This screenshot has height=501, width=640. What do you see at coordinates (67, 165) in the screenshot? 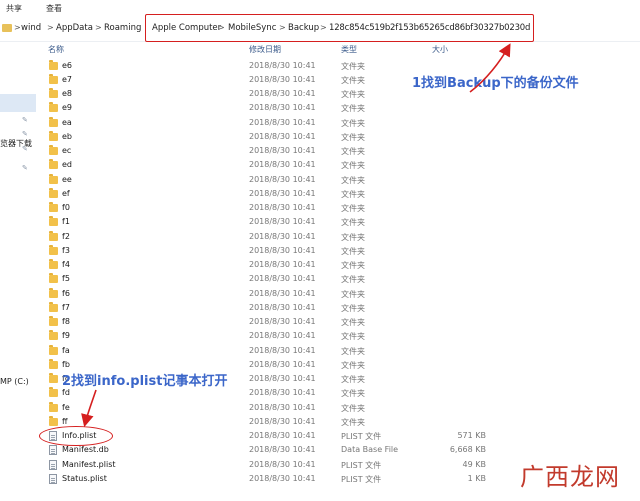
I see `file-name: ed` at bounding box center [67, 165].